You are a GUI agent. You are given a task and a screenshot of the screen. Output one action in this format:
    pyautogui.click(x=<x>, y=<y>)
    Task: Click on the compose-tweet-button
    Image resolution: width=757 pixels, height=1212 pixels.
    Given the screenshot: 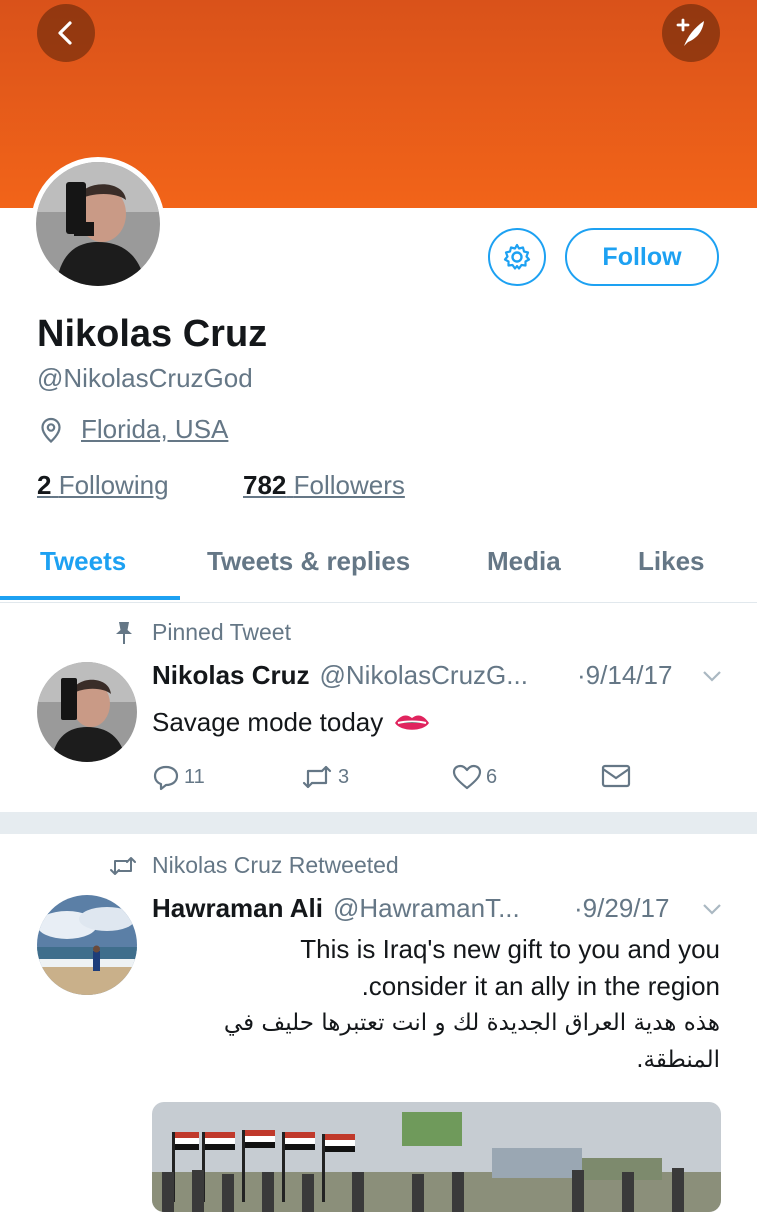 What is the action you would take?
    pyautogui.click(x=691, y=33)
    